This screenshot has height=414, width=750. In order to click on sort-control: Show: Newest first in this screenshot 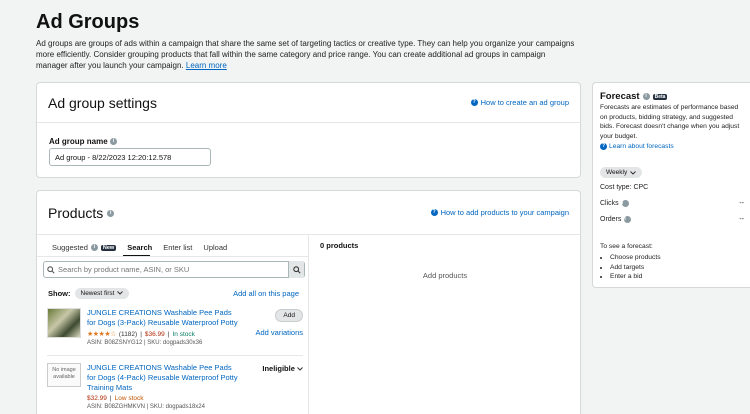, I will do `click(89, 293)`.